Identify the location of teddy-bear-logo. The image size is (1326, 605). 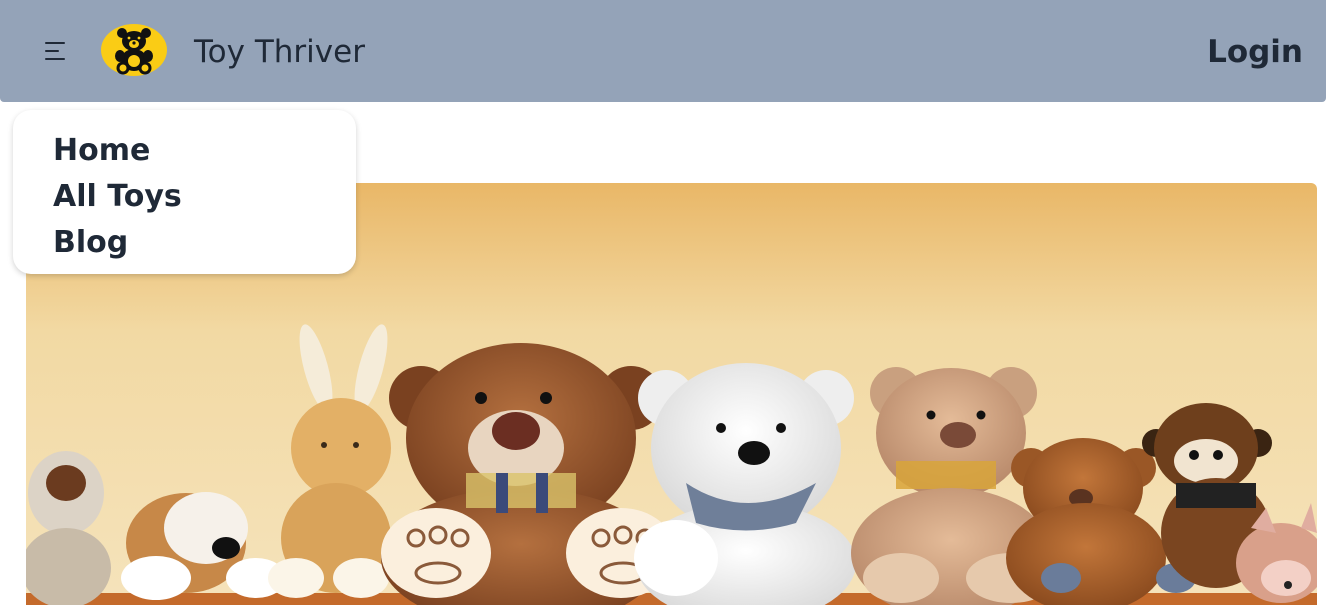
(134, 50).